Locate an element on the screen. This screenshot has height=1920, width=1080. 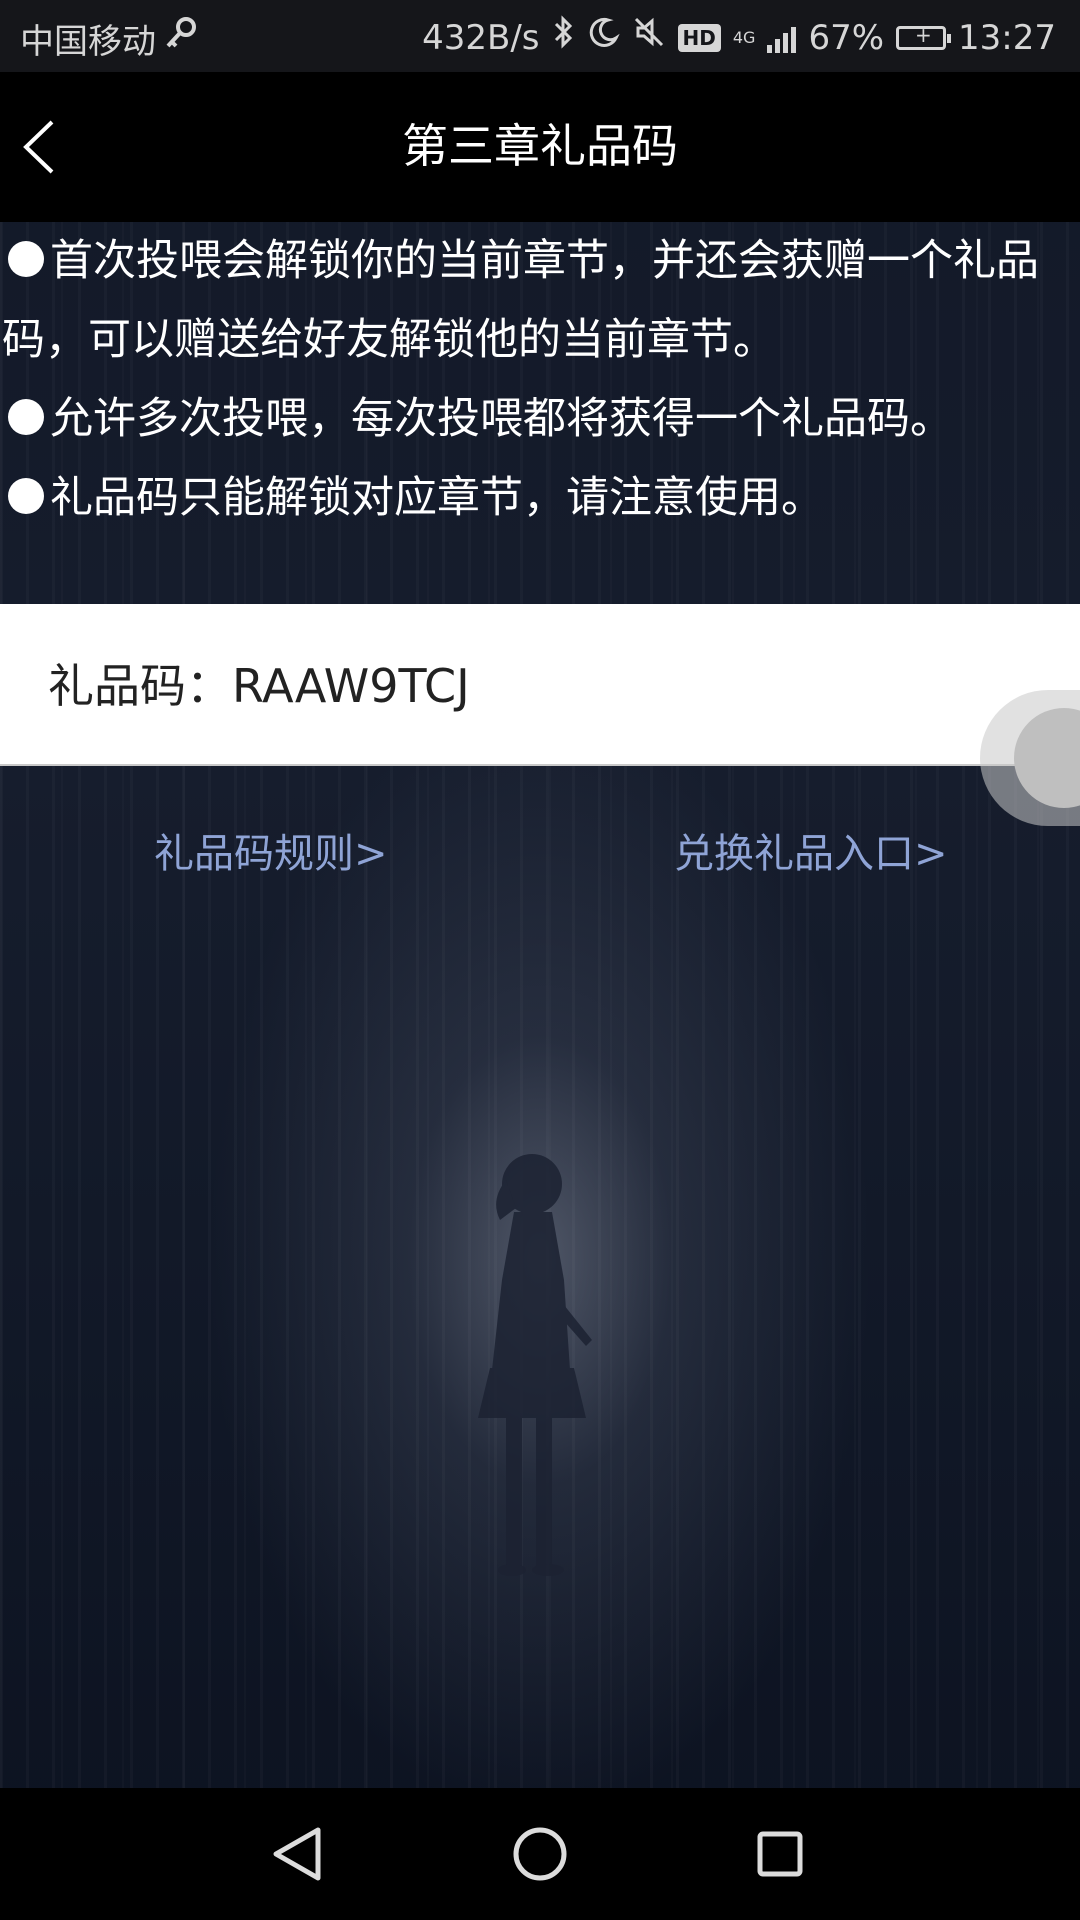
nav-home-button is located at coordinates (540, 1854).